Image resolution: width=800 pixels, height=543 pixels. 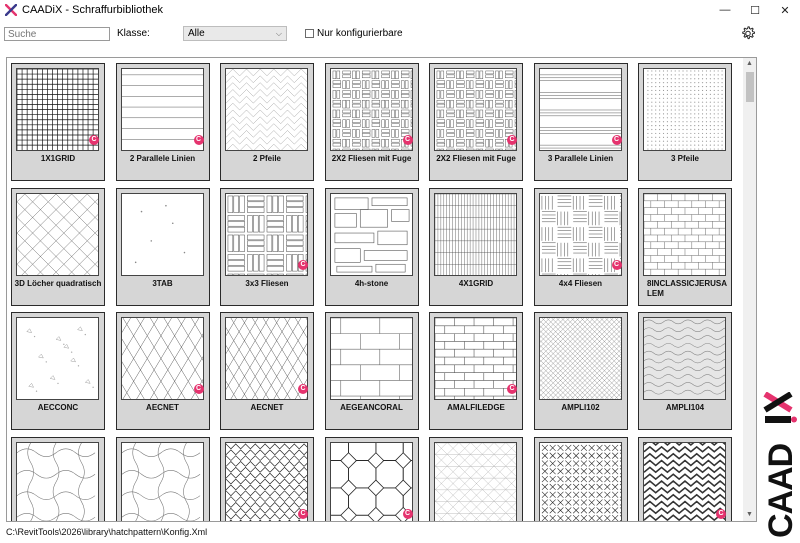 I want to click on maximize-button: ☐, so click(x=755, y=10).